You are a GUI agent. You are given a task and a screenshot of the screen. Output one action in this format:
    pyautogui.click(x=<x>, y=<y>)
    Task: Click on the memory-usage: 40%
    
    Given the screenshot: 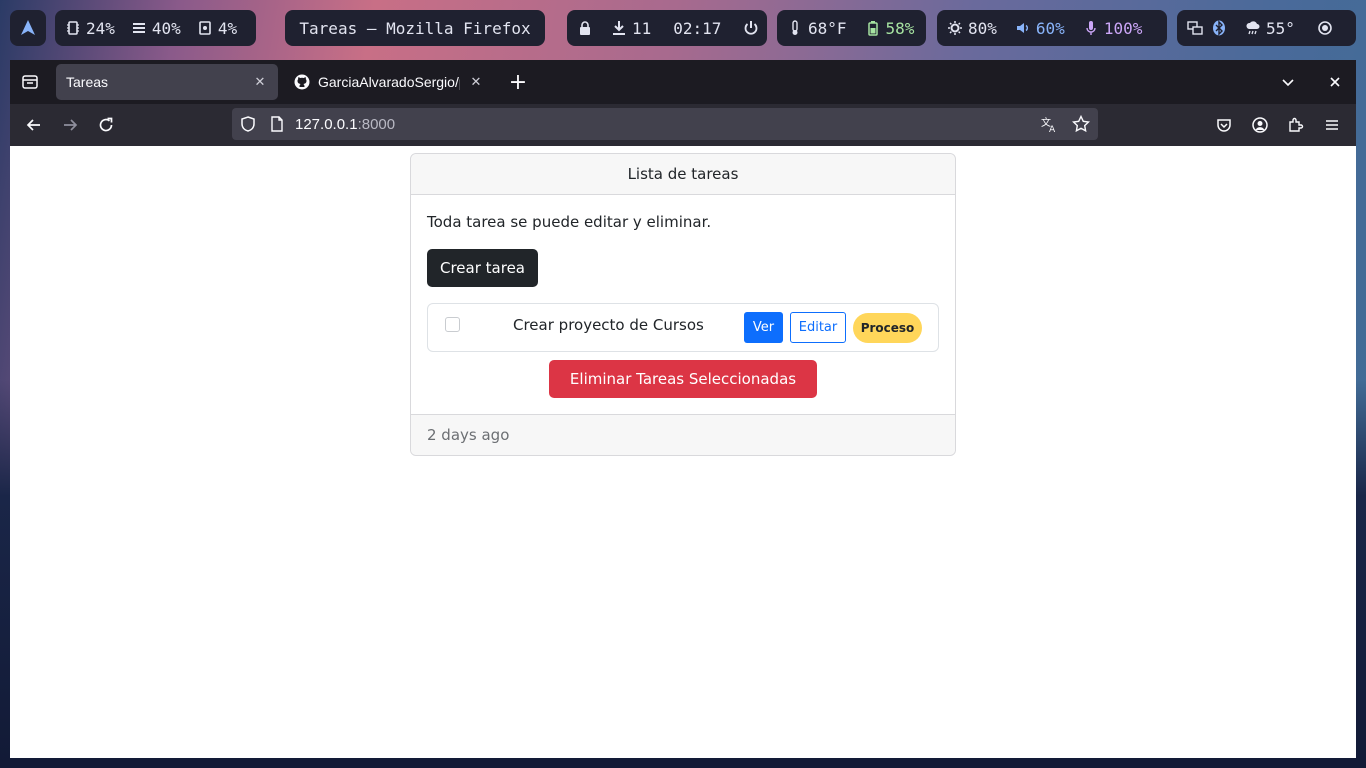 What is the action you would take?
    pyautogui.click(x=166, y=28)
    